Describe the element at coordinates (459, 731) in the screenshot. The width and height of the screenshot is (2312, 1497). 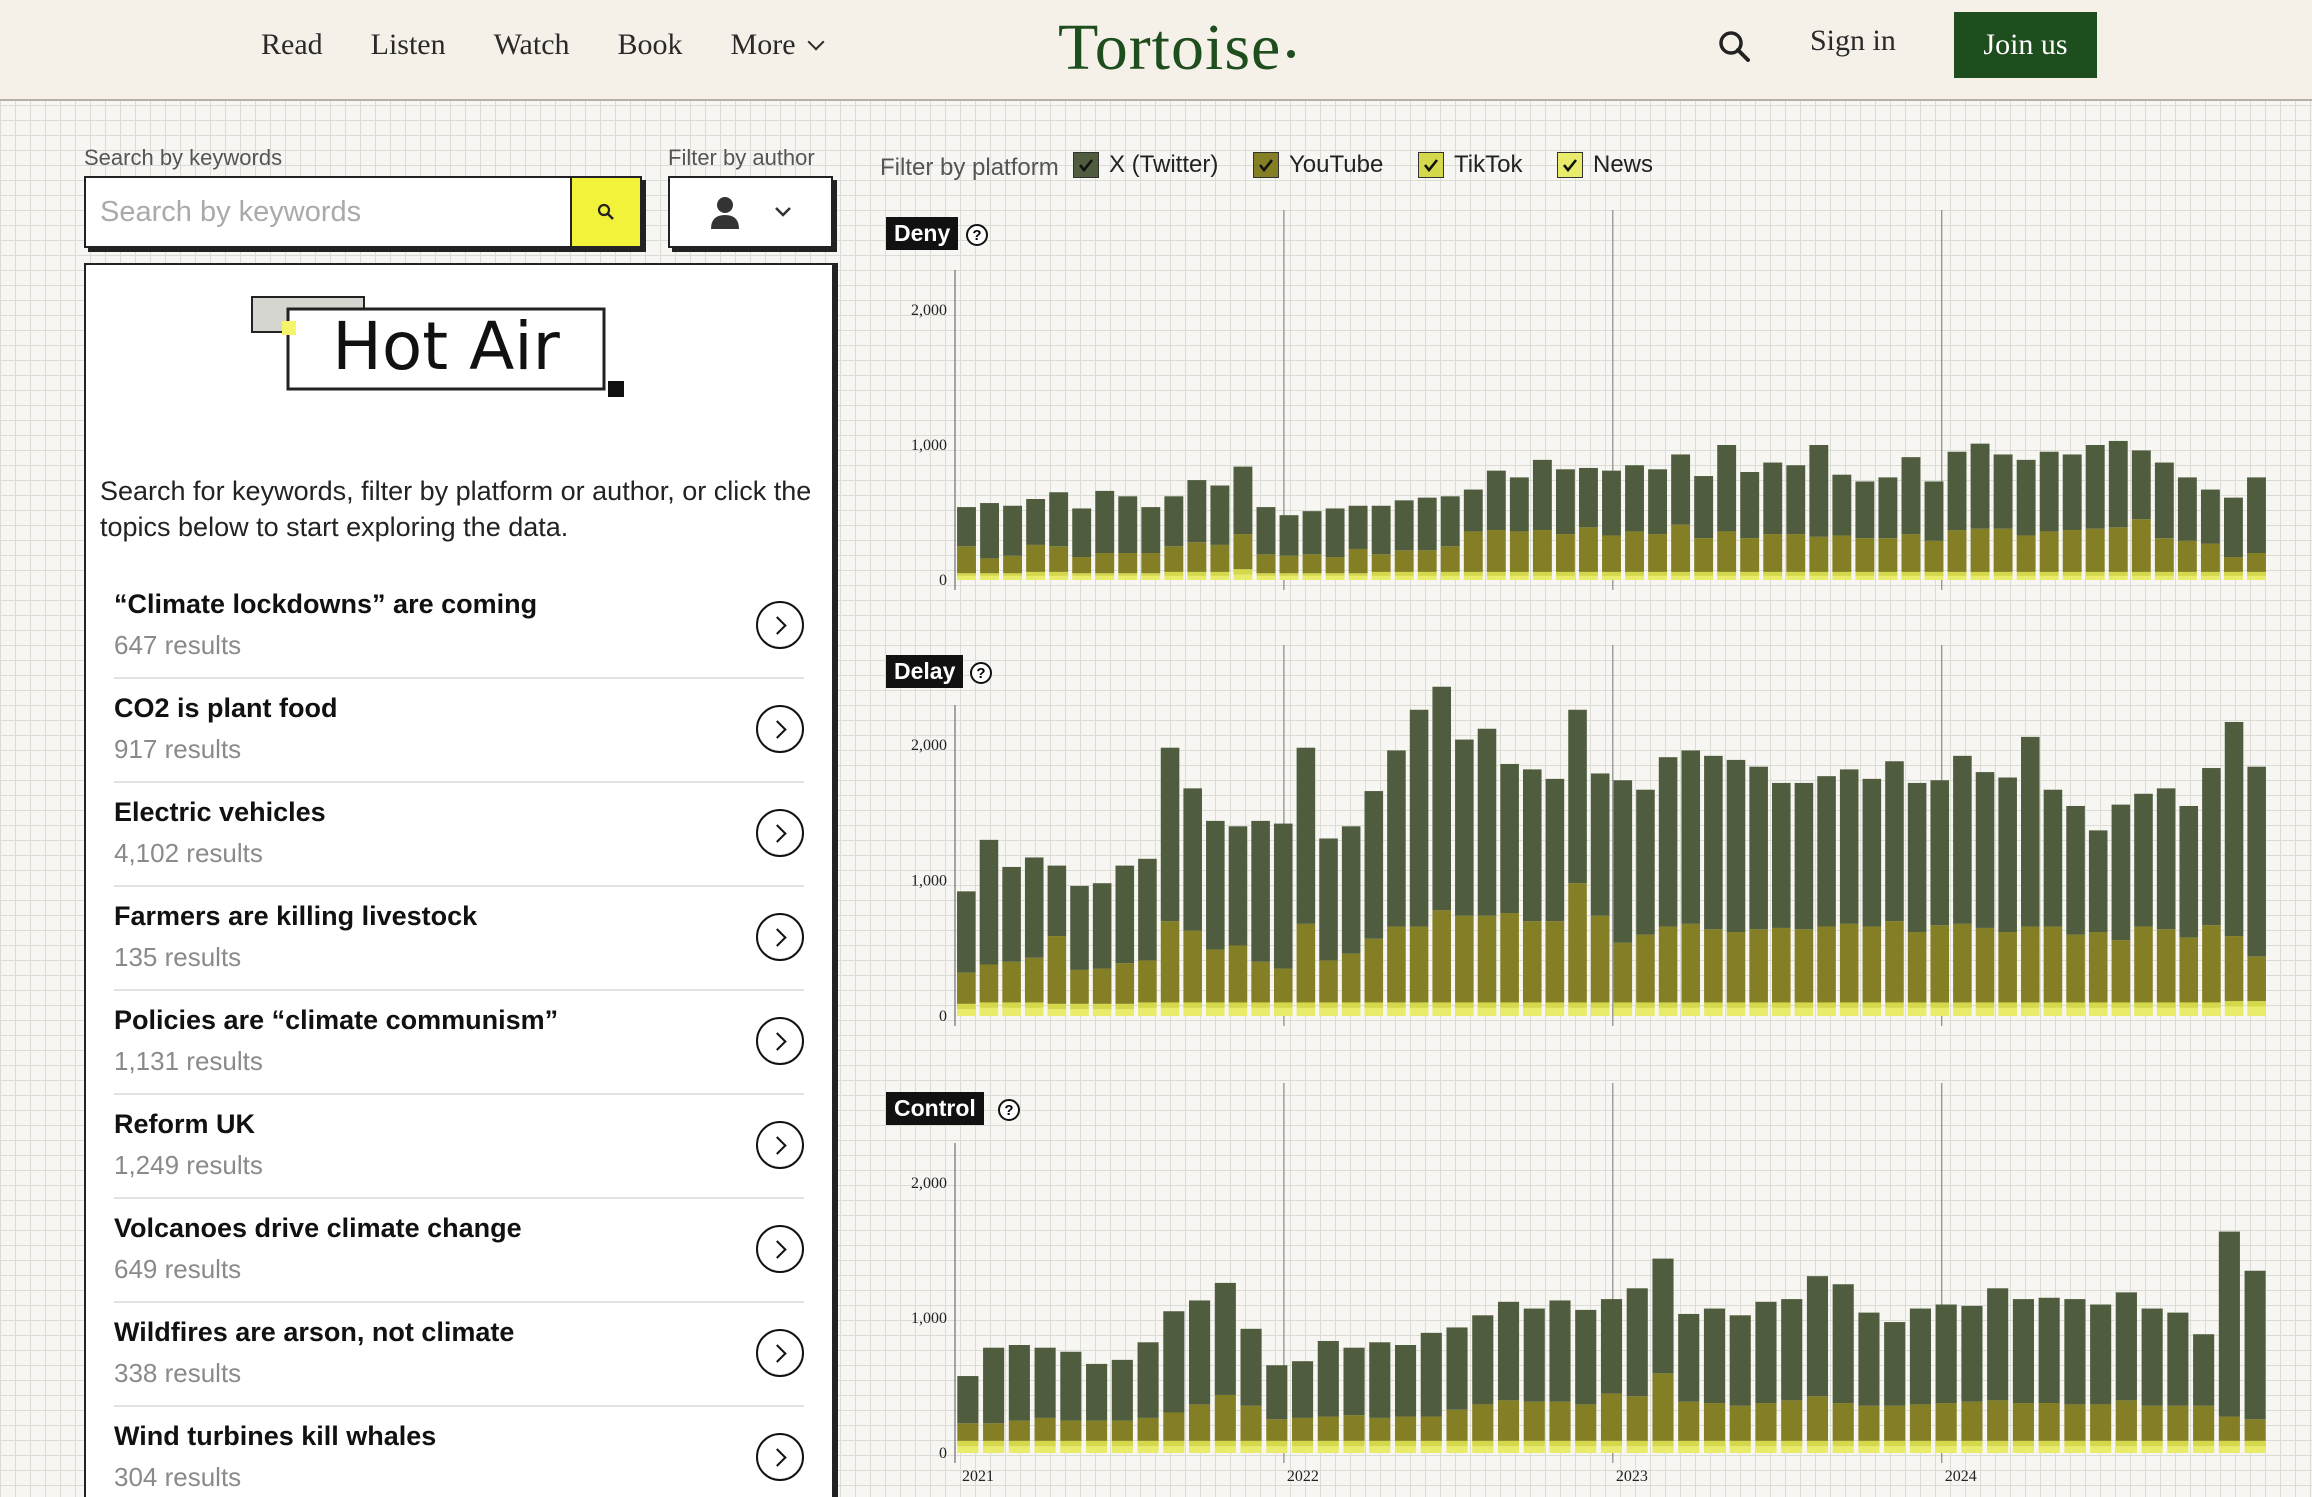
I see `topic-item: CO2 is plant food 917 results` at that location.